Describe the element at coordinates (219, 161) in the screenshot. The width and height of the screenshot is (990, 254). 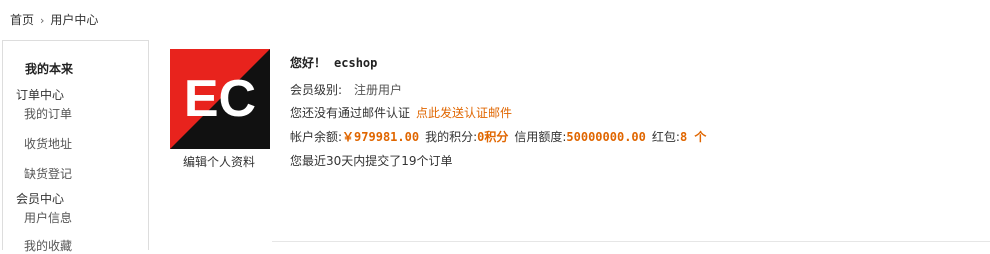
I see `edit-profile-link: 编辑个人资料` at that location.